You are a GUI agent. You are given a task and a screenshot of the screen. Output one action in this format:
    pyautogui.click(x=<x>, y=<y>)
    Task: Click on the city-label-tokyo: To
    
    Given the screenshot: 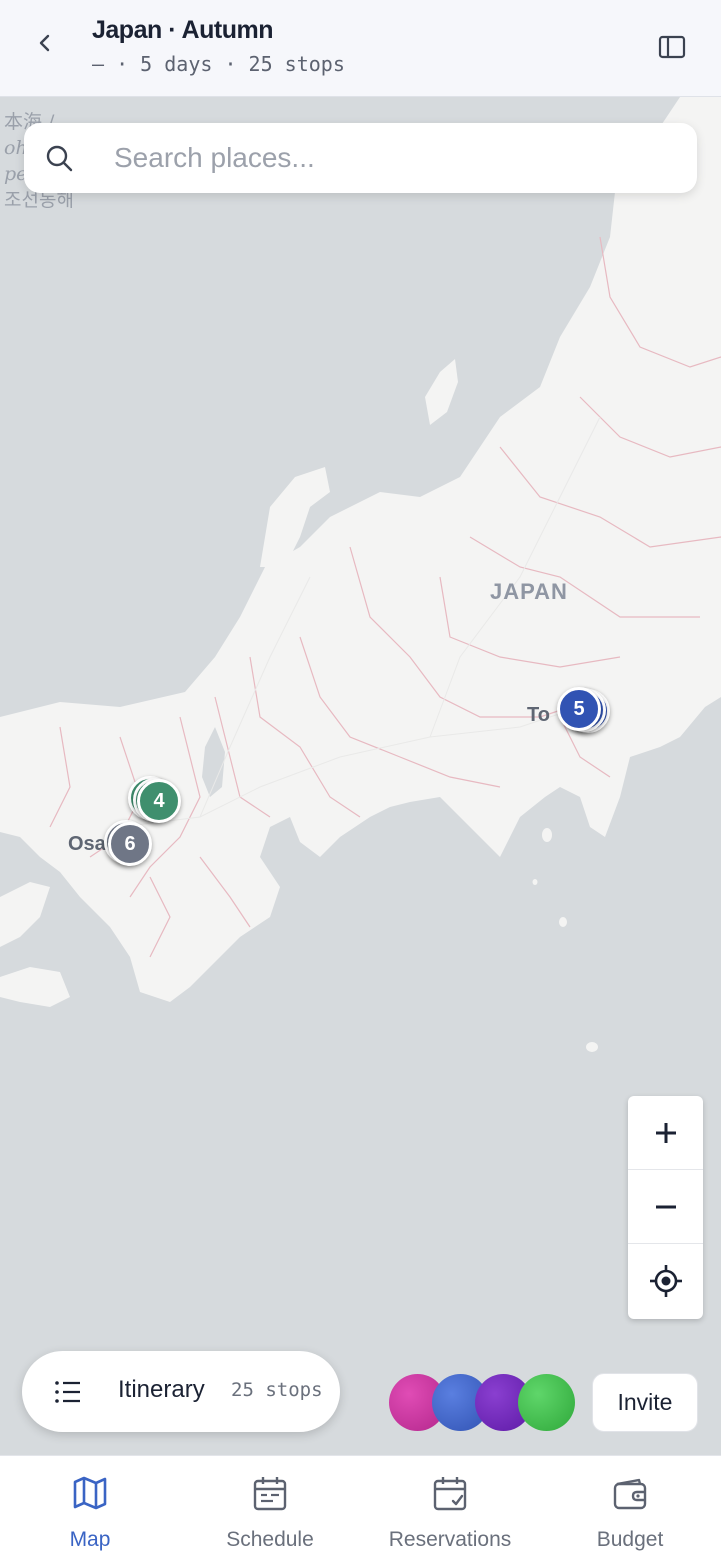 What is the action you would take?
    pyautogui.click(x=538, y=715)
    